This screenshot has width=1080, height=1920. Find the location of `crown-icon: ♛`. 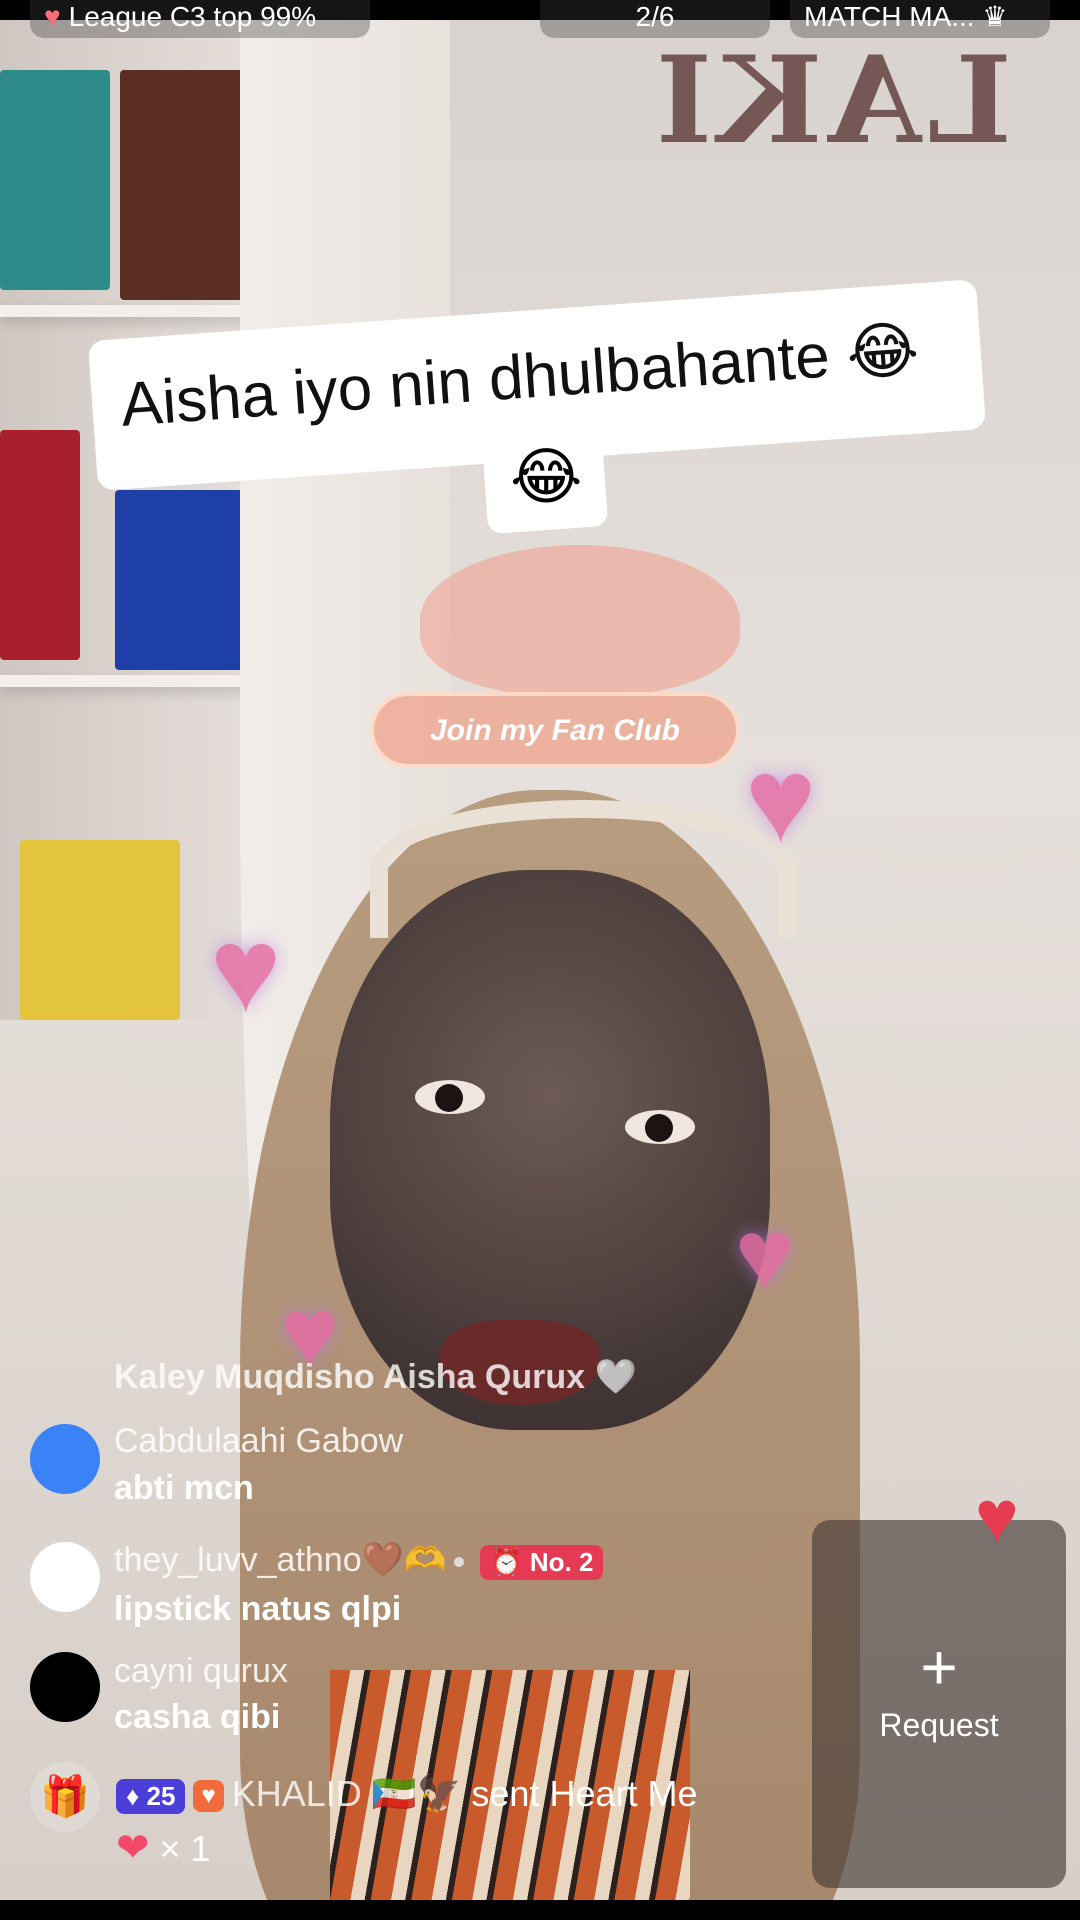

crown-icon: ♛ is located at coordinates (995, 16).